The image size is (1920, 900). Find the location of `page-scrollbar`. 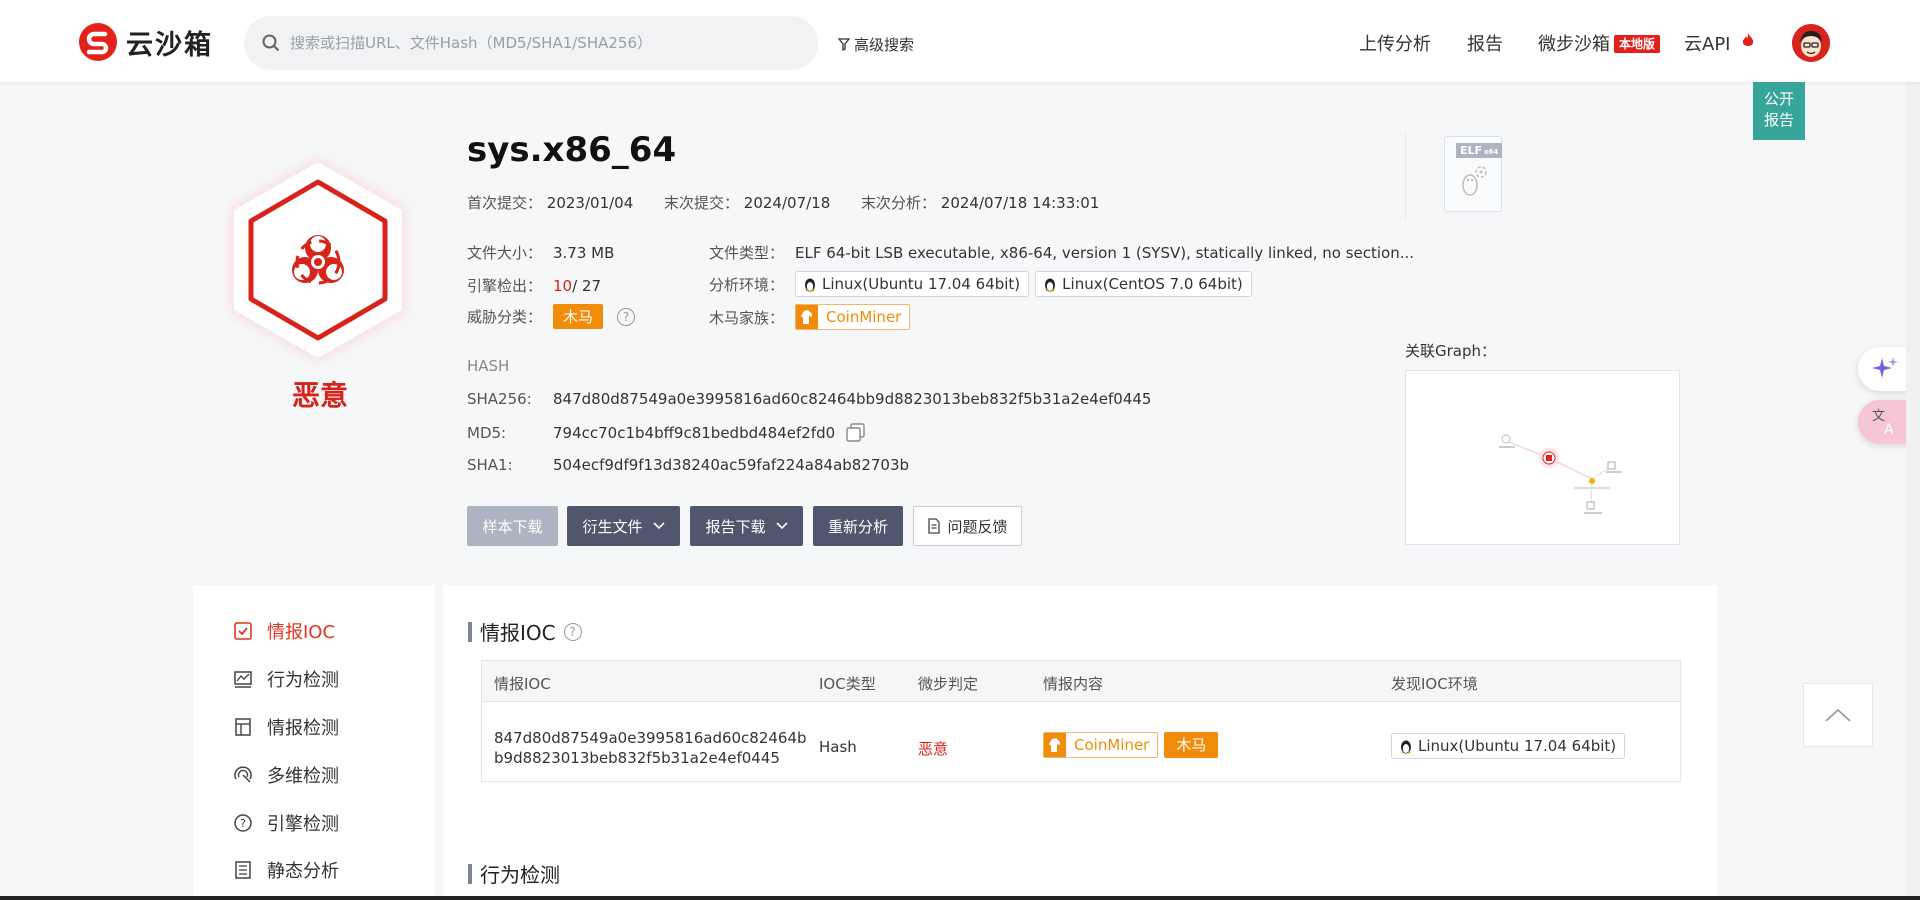

page-scrollbar is located at coordinates (1913, 450).